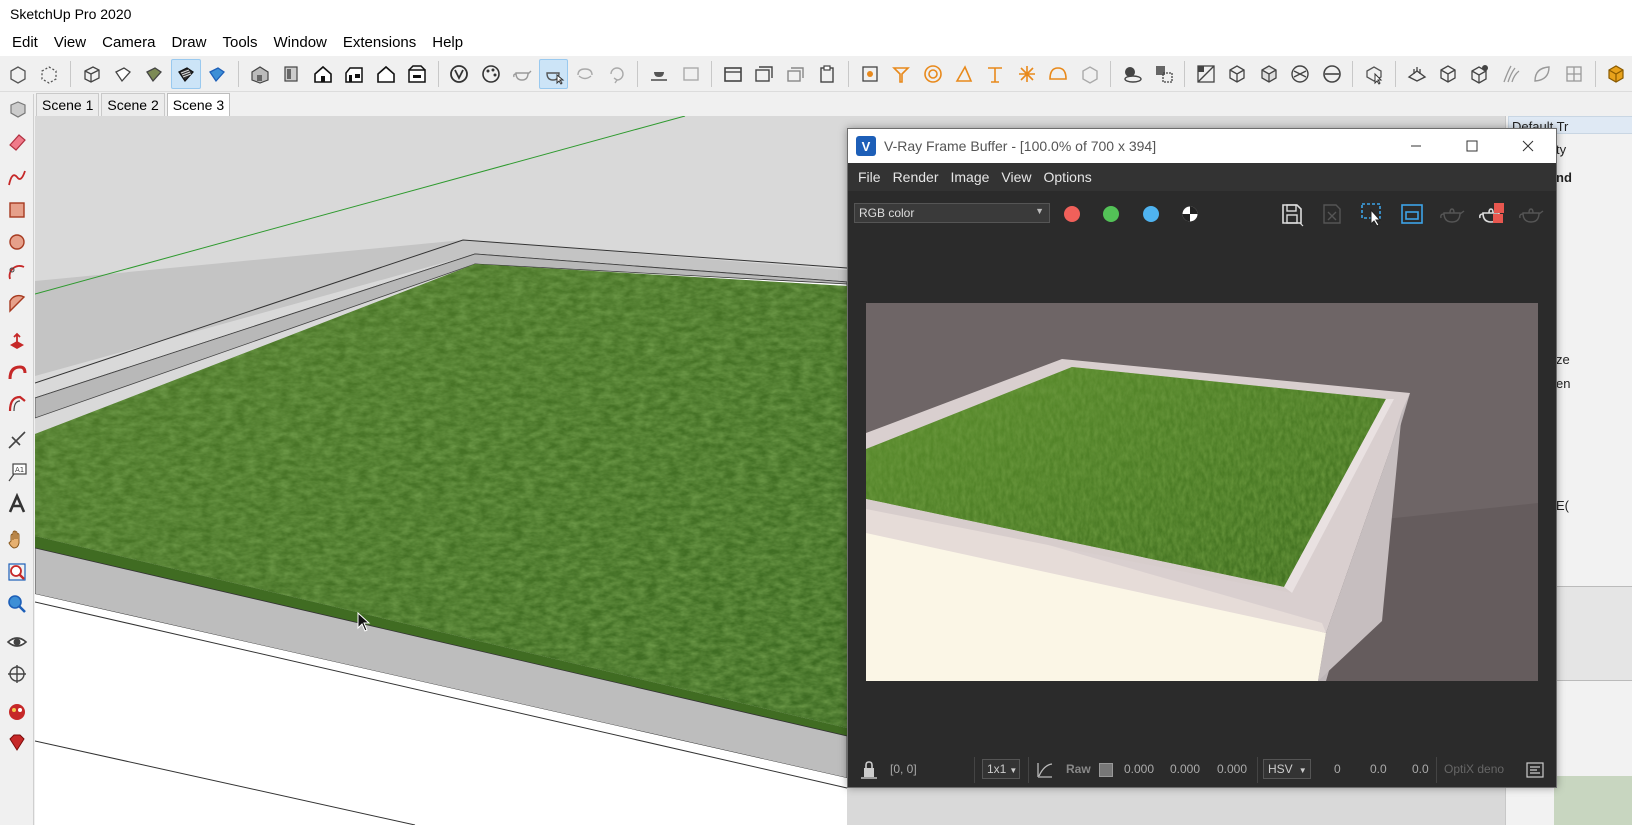 This screenshot has height=825, width=1632. What do you see at coordinates (353, 74) in the screenshot?
I see `right-view-icon` at bounding box center [353, 74].